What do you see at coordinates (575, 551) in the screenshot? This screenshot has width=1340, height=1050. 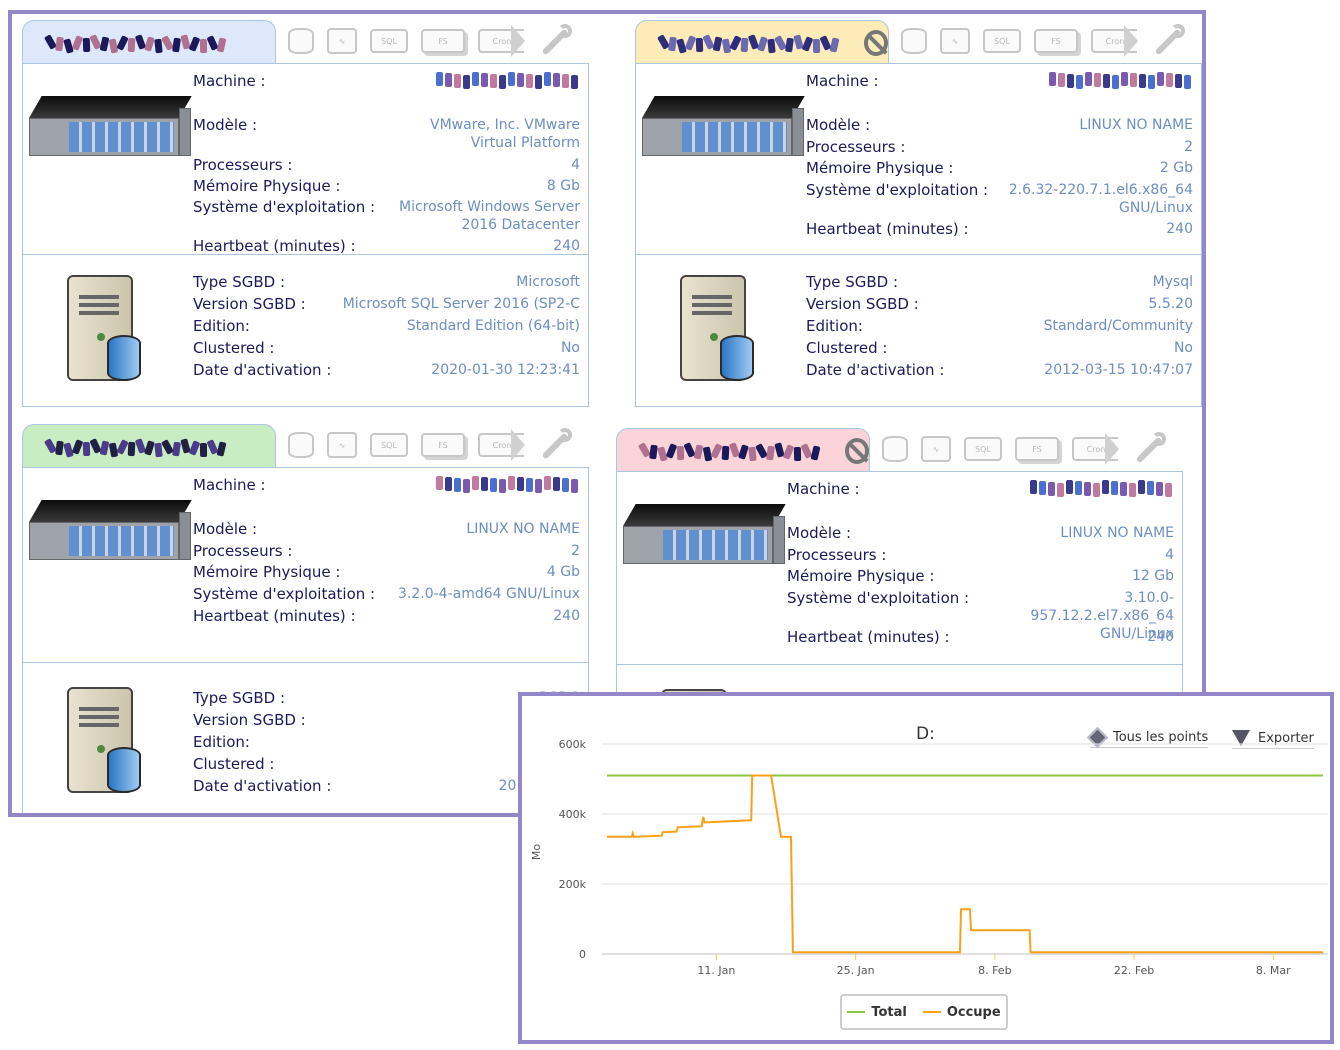 I see `processeurs-value: 2` at bounding box center [575, 551].